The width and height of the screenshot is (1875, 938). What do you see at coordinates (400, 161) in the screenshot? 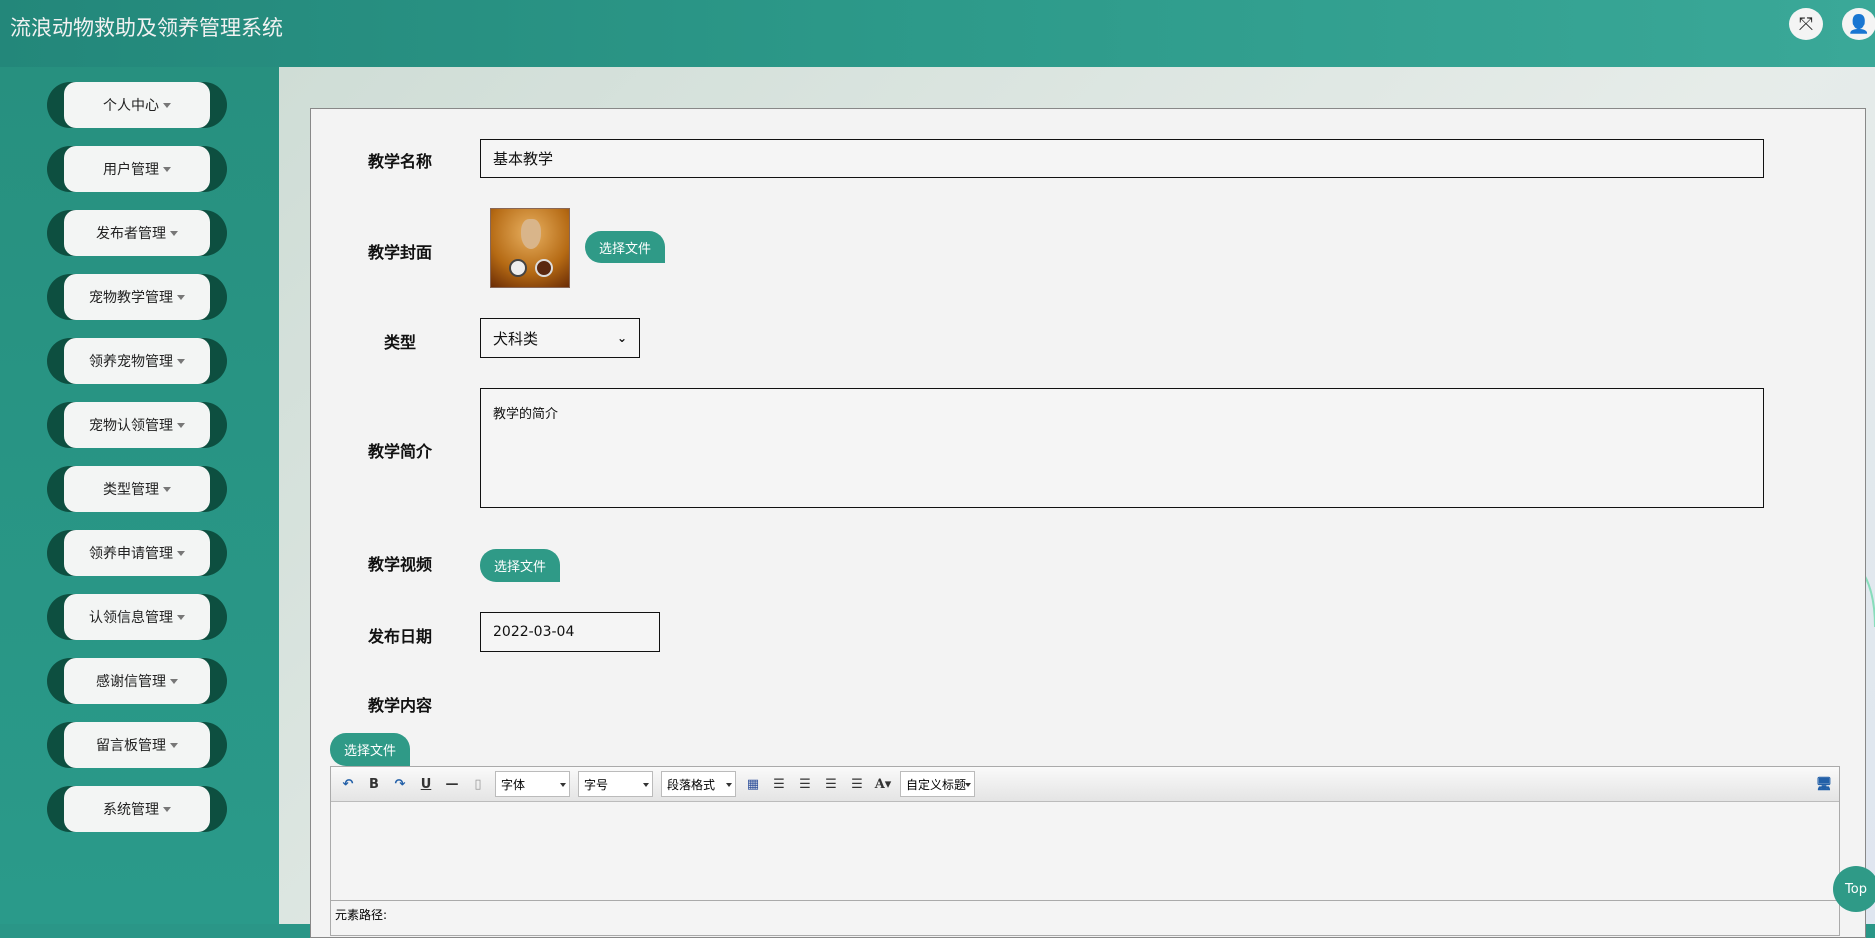
I see `name-label: 教学名称` at bounding box center [400, 161].